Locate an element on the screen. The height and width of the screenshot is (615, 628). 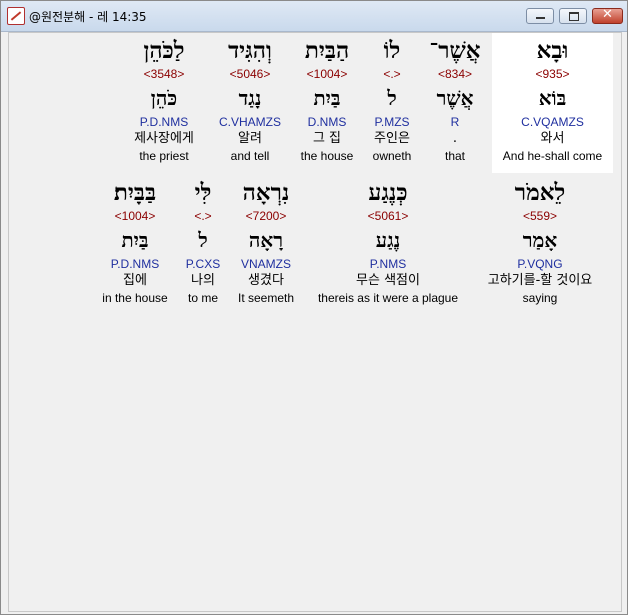
hebrew-word: כְּנֶגַע is located at coordinates (388, 192).